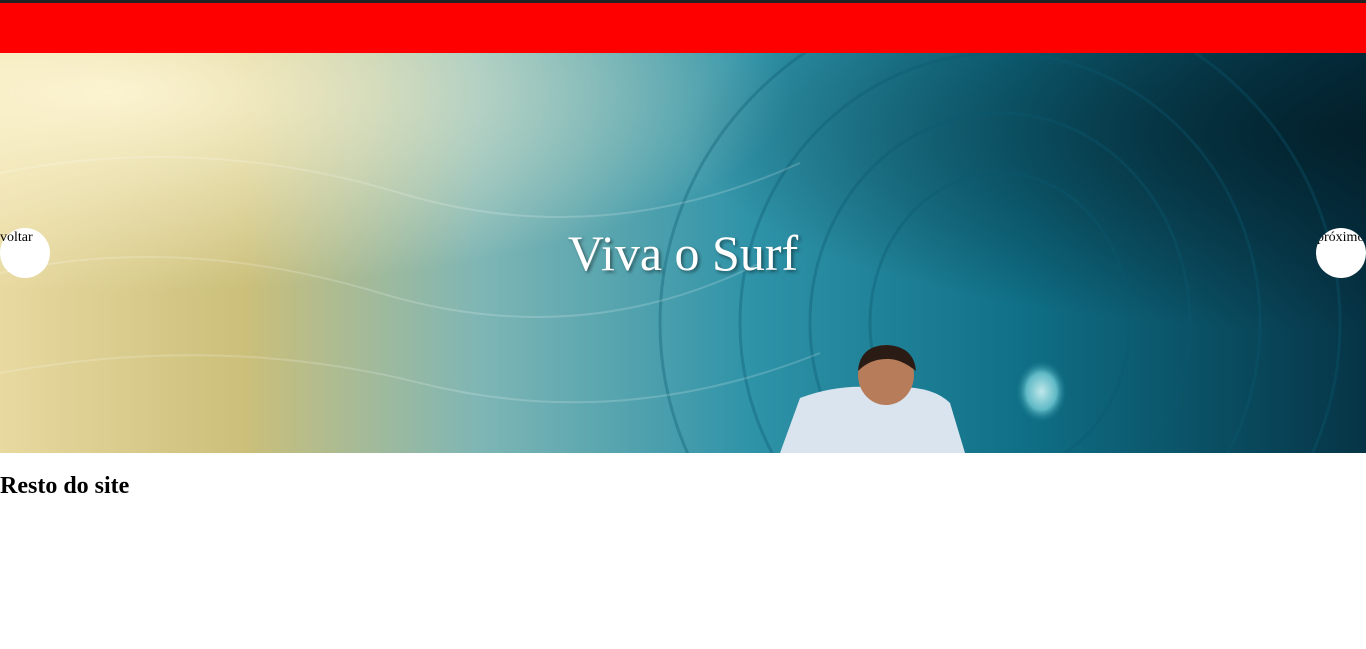 The width and height of the screenshot is (1366, 649). Describe the element at coordinates (16, 237) in the screenshot. I see `prev-slide-label: voltar` at that location.